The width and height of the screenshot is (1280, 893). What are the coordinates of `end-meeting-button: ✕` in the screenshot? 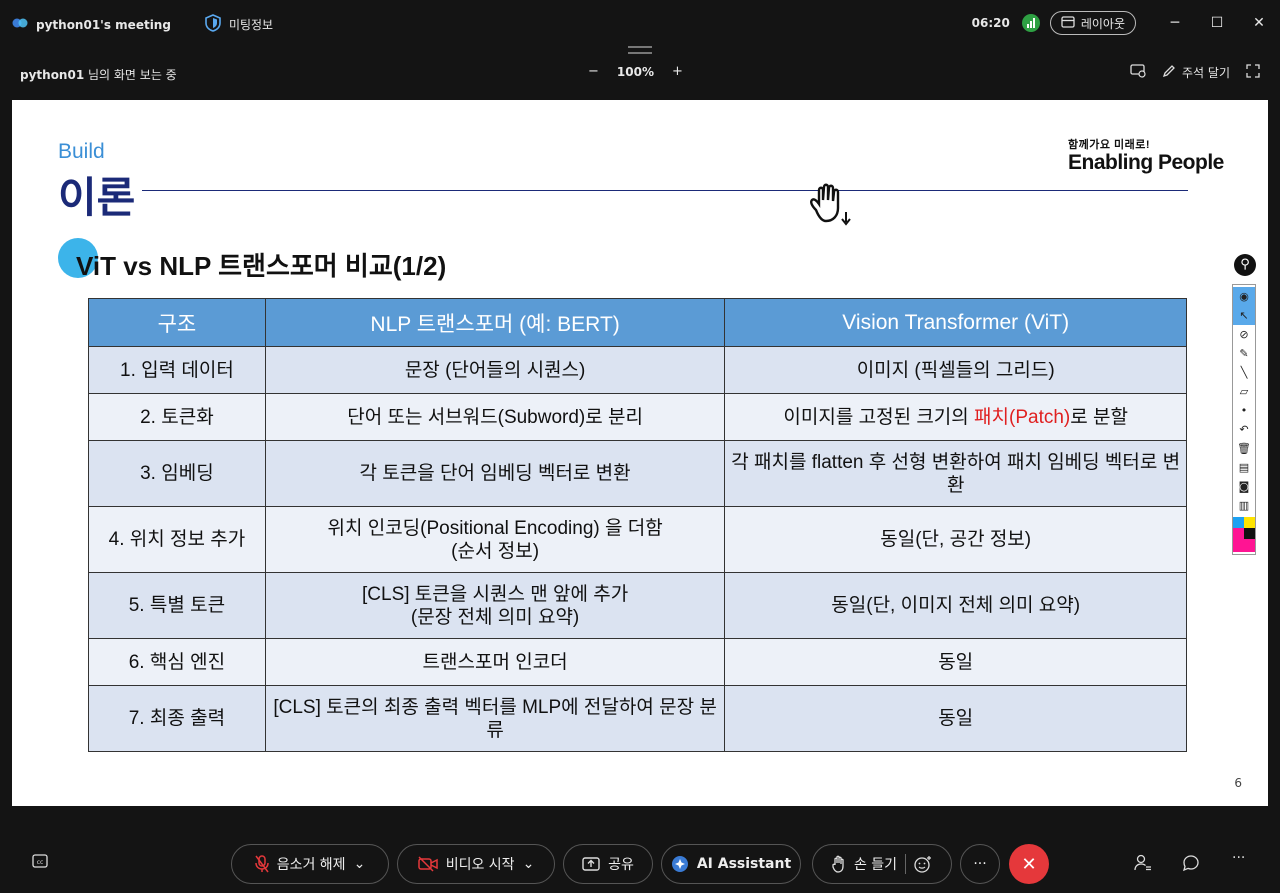 It's located at (1029, 864).